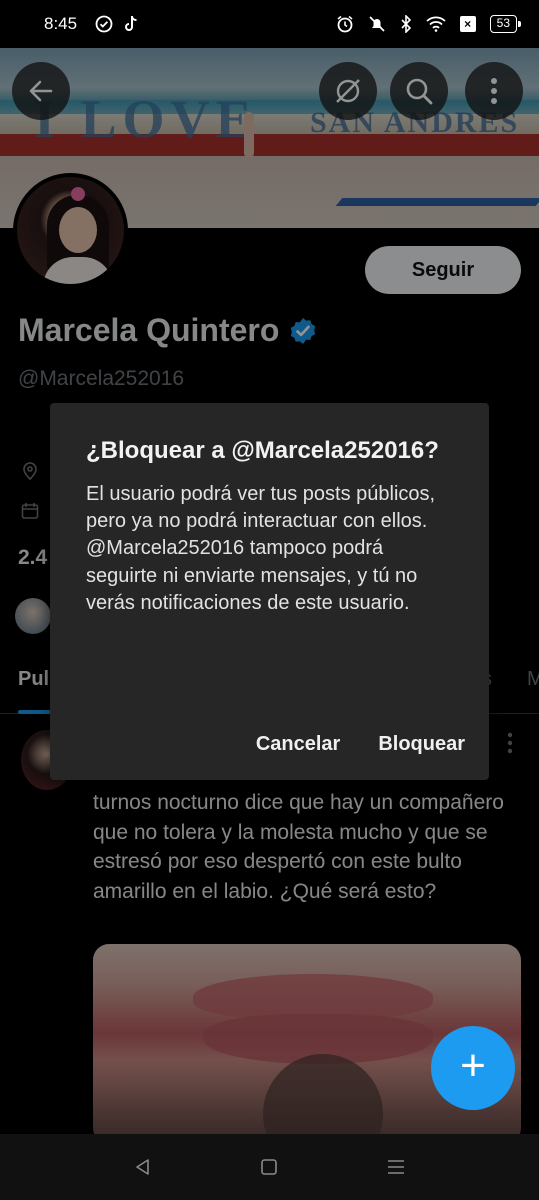  What do you see at coordinates (436, 24) in the screenshot?
I see `wifi-icon` at bounding box center [436, 24].